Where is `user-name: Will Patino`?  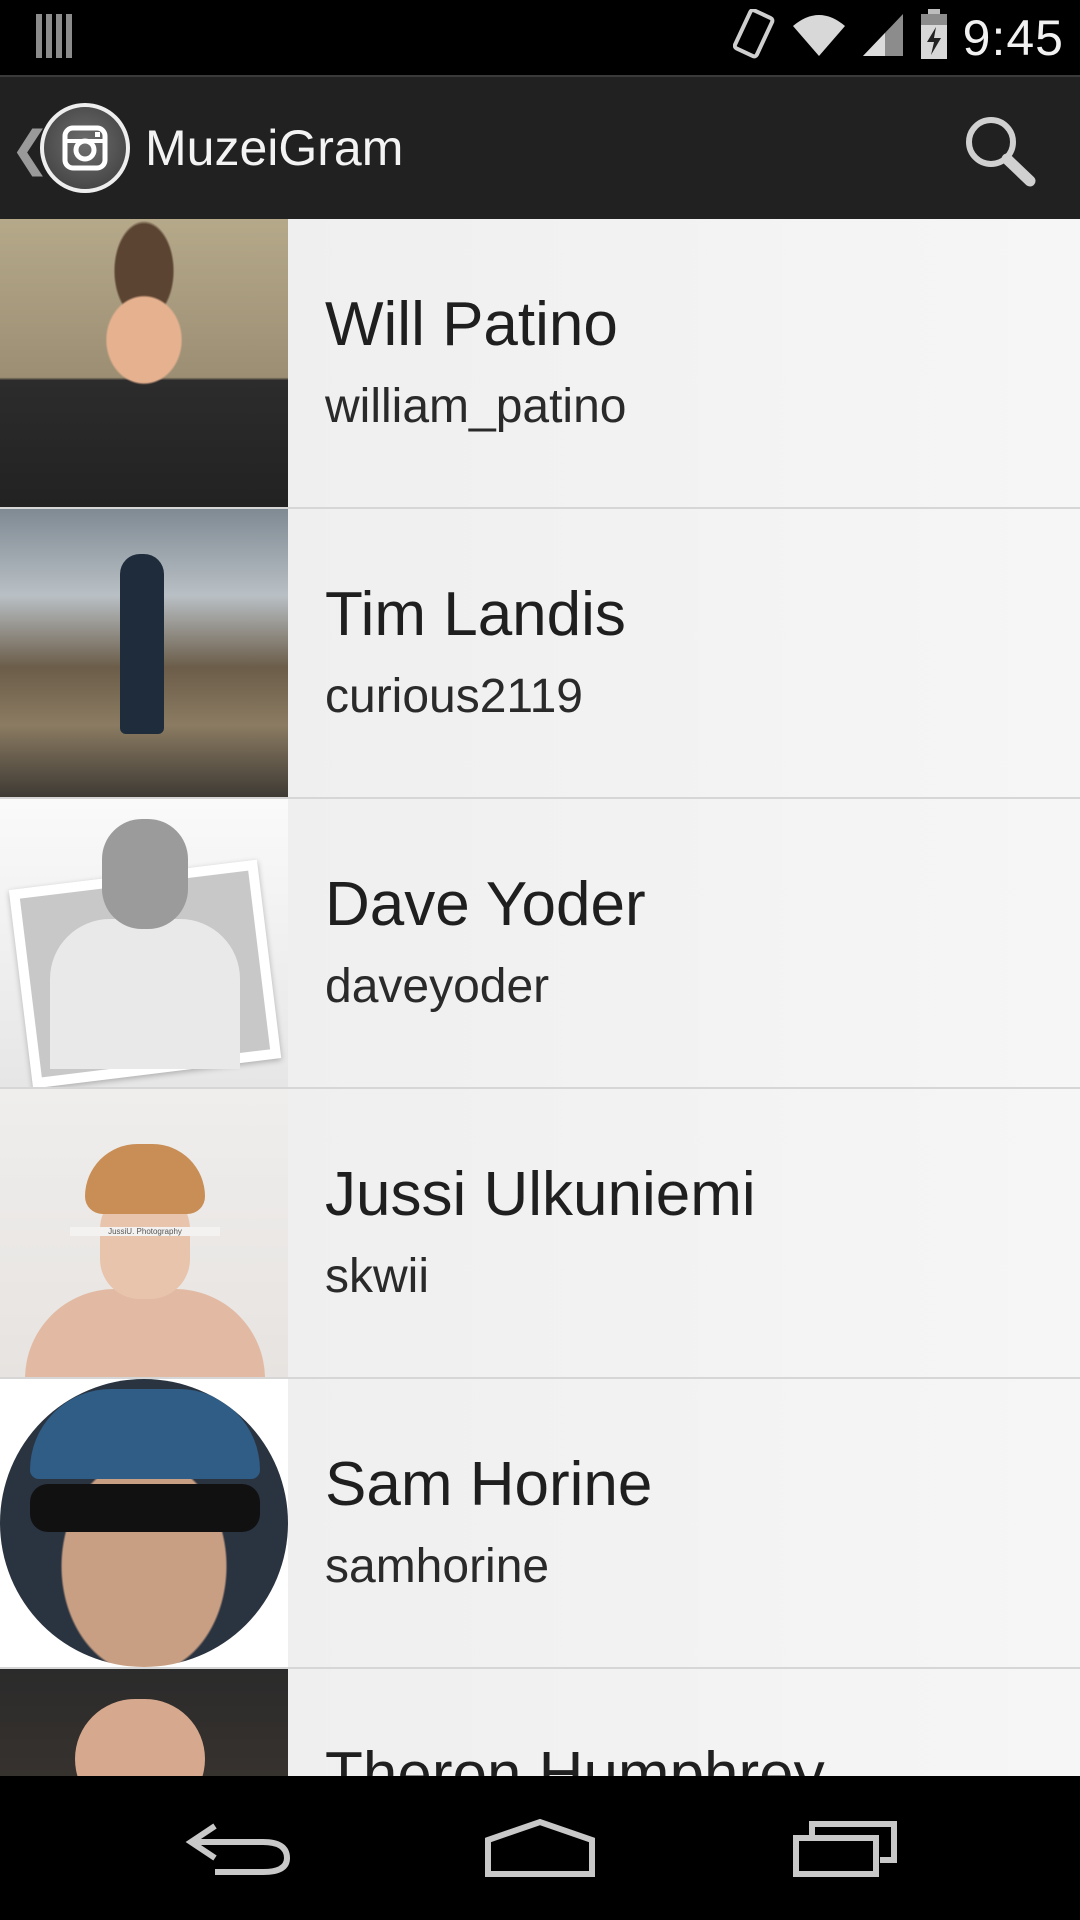 user-name: Will Patino is located at coordinates (471, 324).